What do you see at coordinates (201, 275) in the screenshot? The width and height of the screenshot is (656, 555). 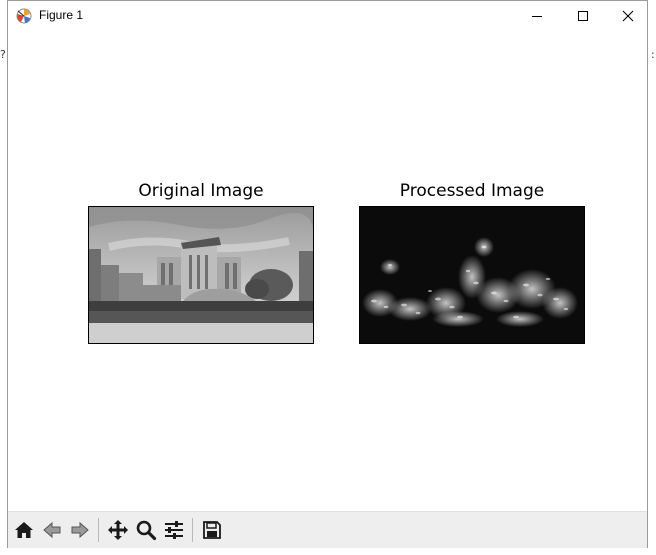 I see `original-image` at bounding box center [201, 275].